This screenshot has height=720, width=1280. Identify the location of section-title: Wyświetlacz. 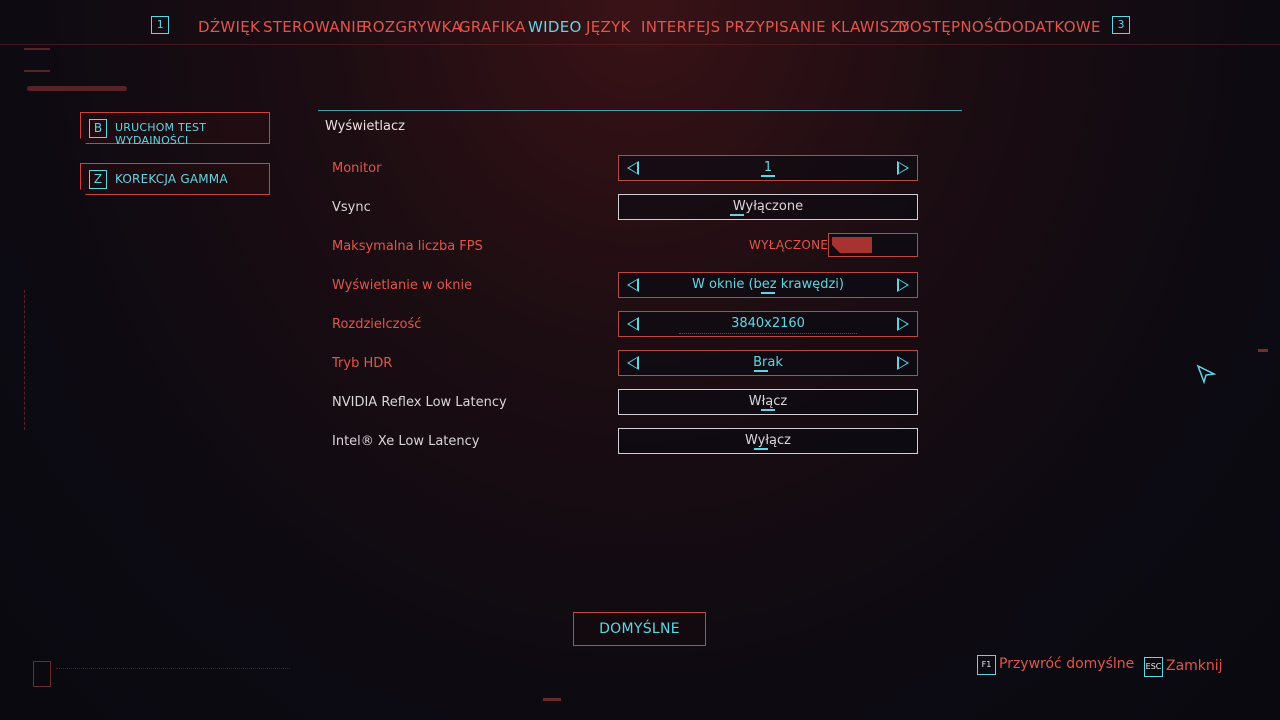
(365, 126).